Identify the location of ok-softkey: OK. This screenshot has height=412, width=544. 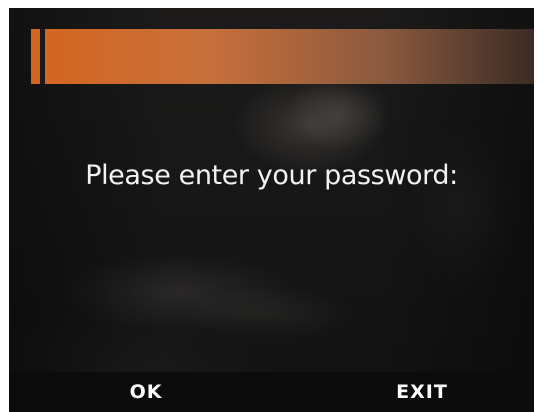
(146, 392).